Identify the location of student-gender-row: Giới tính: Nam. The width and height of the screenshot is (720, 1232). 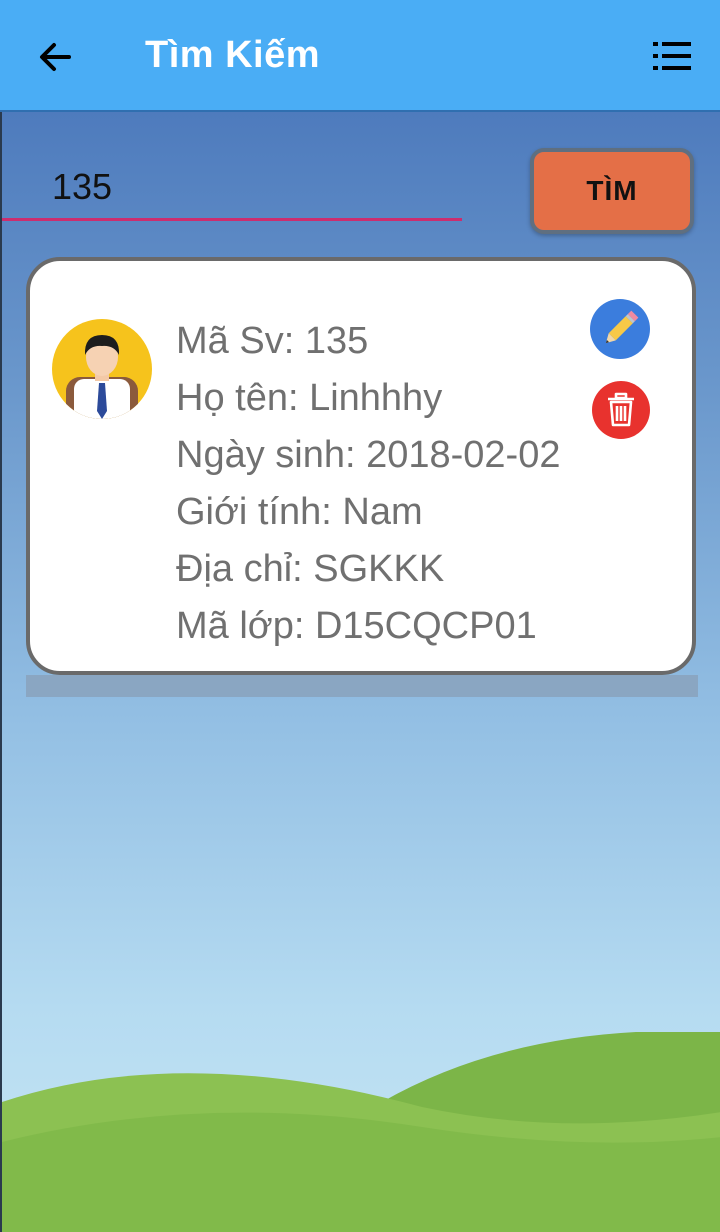
(299, 512).